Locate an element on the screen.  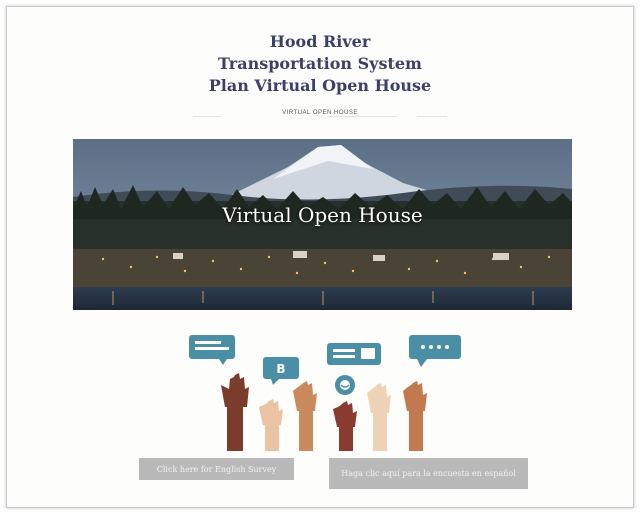
form-bubble-icon is located at coordinates (354, 354).